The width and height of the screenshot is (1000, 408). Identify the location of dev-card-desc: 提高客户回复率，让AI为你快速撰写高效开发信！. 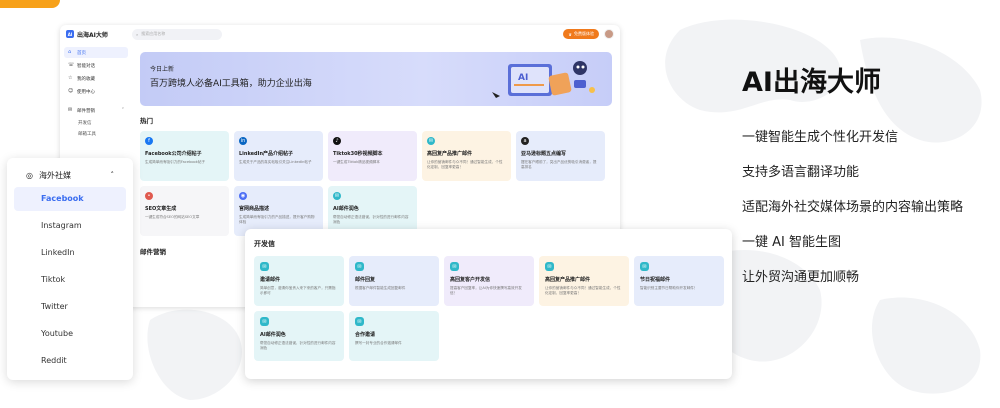
(486, 290).